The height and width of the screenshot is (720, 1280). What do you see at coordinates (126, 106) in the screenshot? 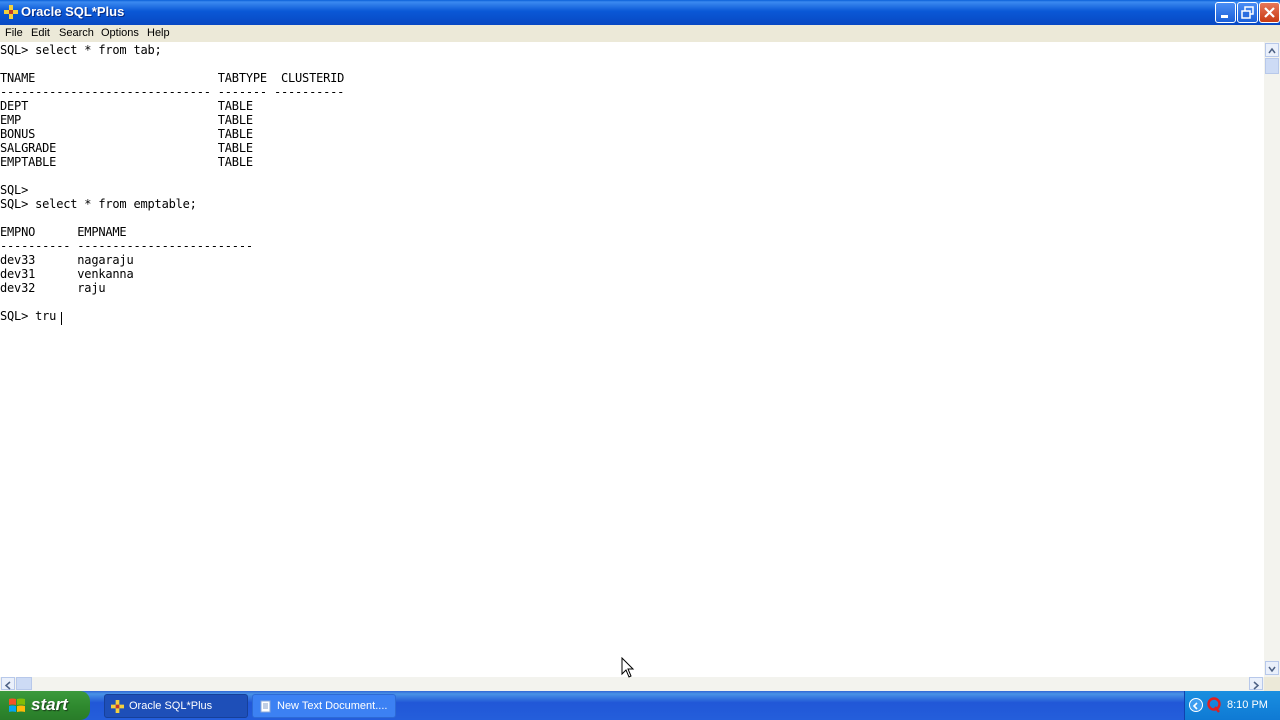
I see `console-line: DEPT TABLE` at bounding box center [126, 106].